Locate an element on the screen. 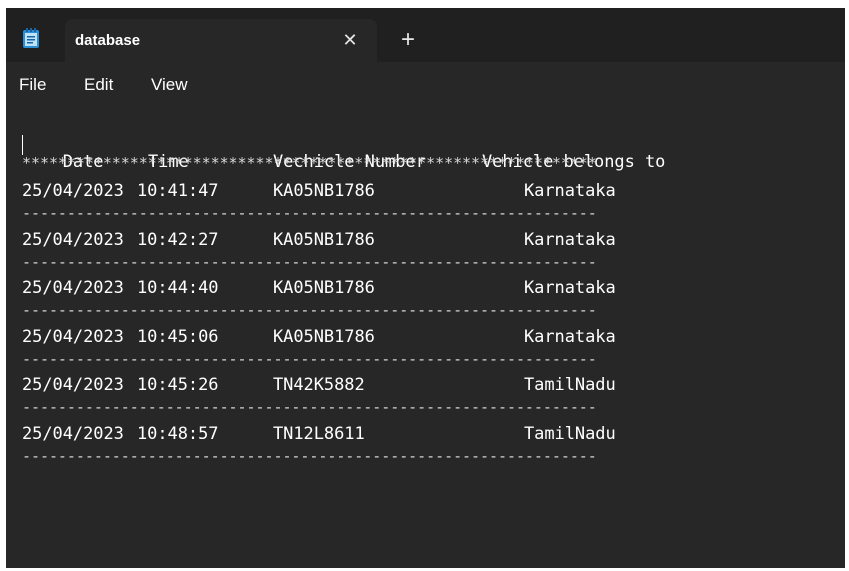 This screenshot has width=849, height=571. row-vehicle-number: TN42K5882 is located at coordinates (319, 385).